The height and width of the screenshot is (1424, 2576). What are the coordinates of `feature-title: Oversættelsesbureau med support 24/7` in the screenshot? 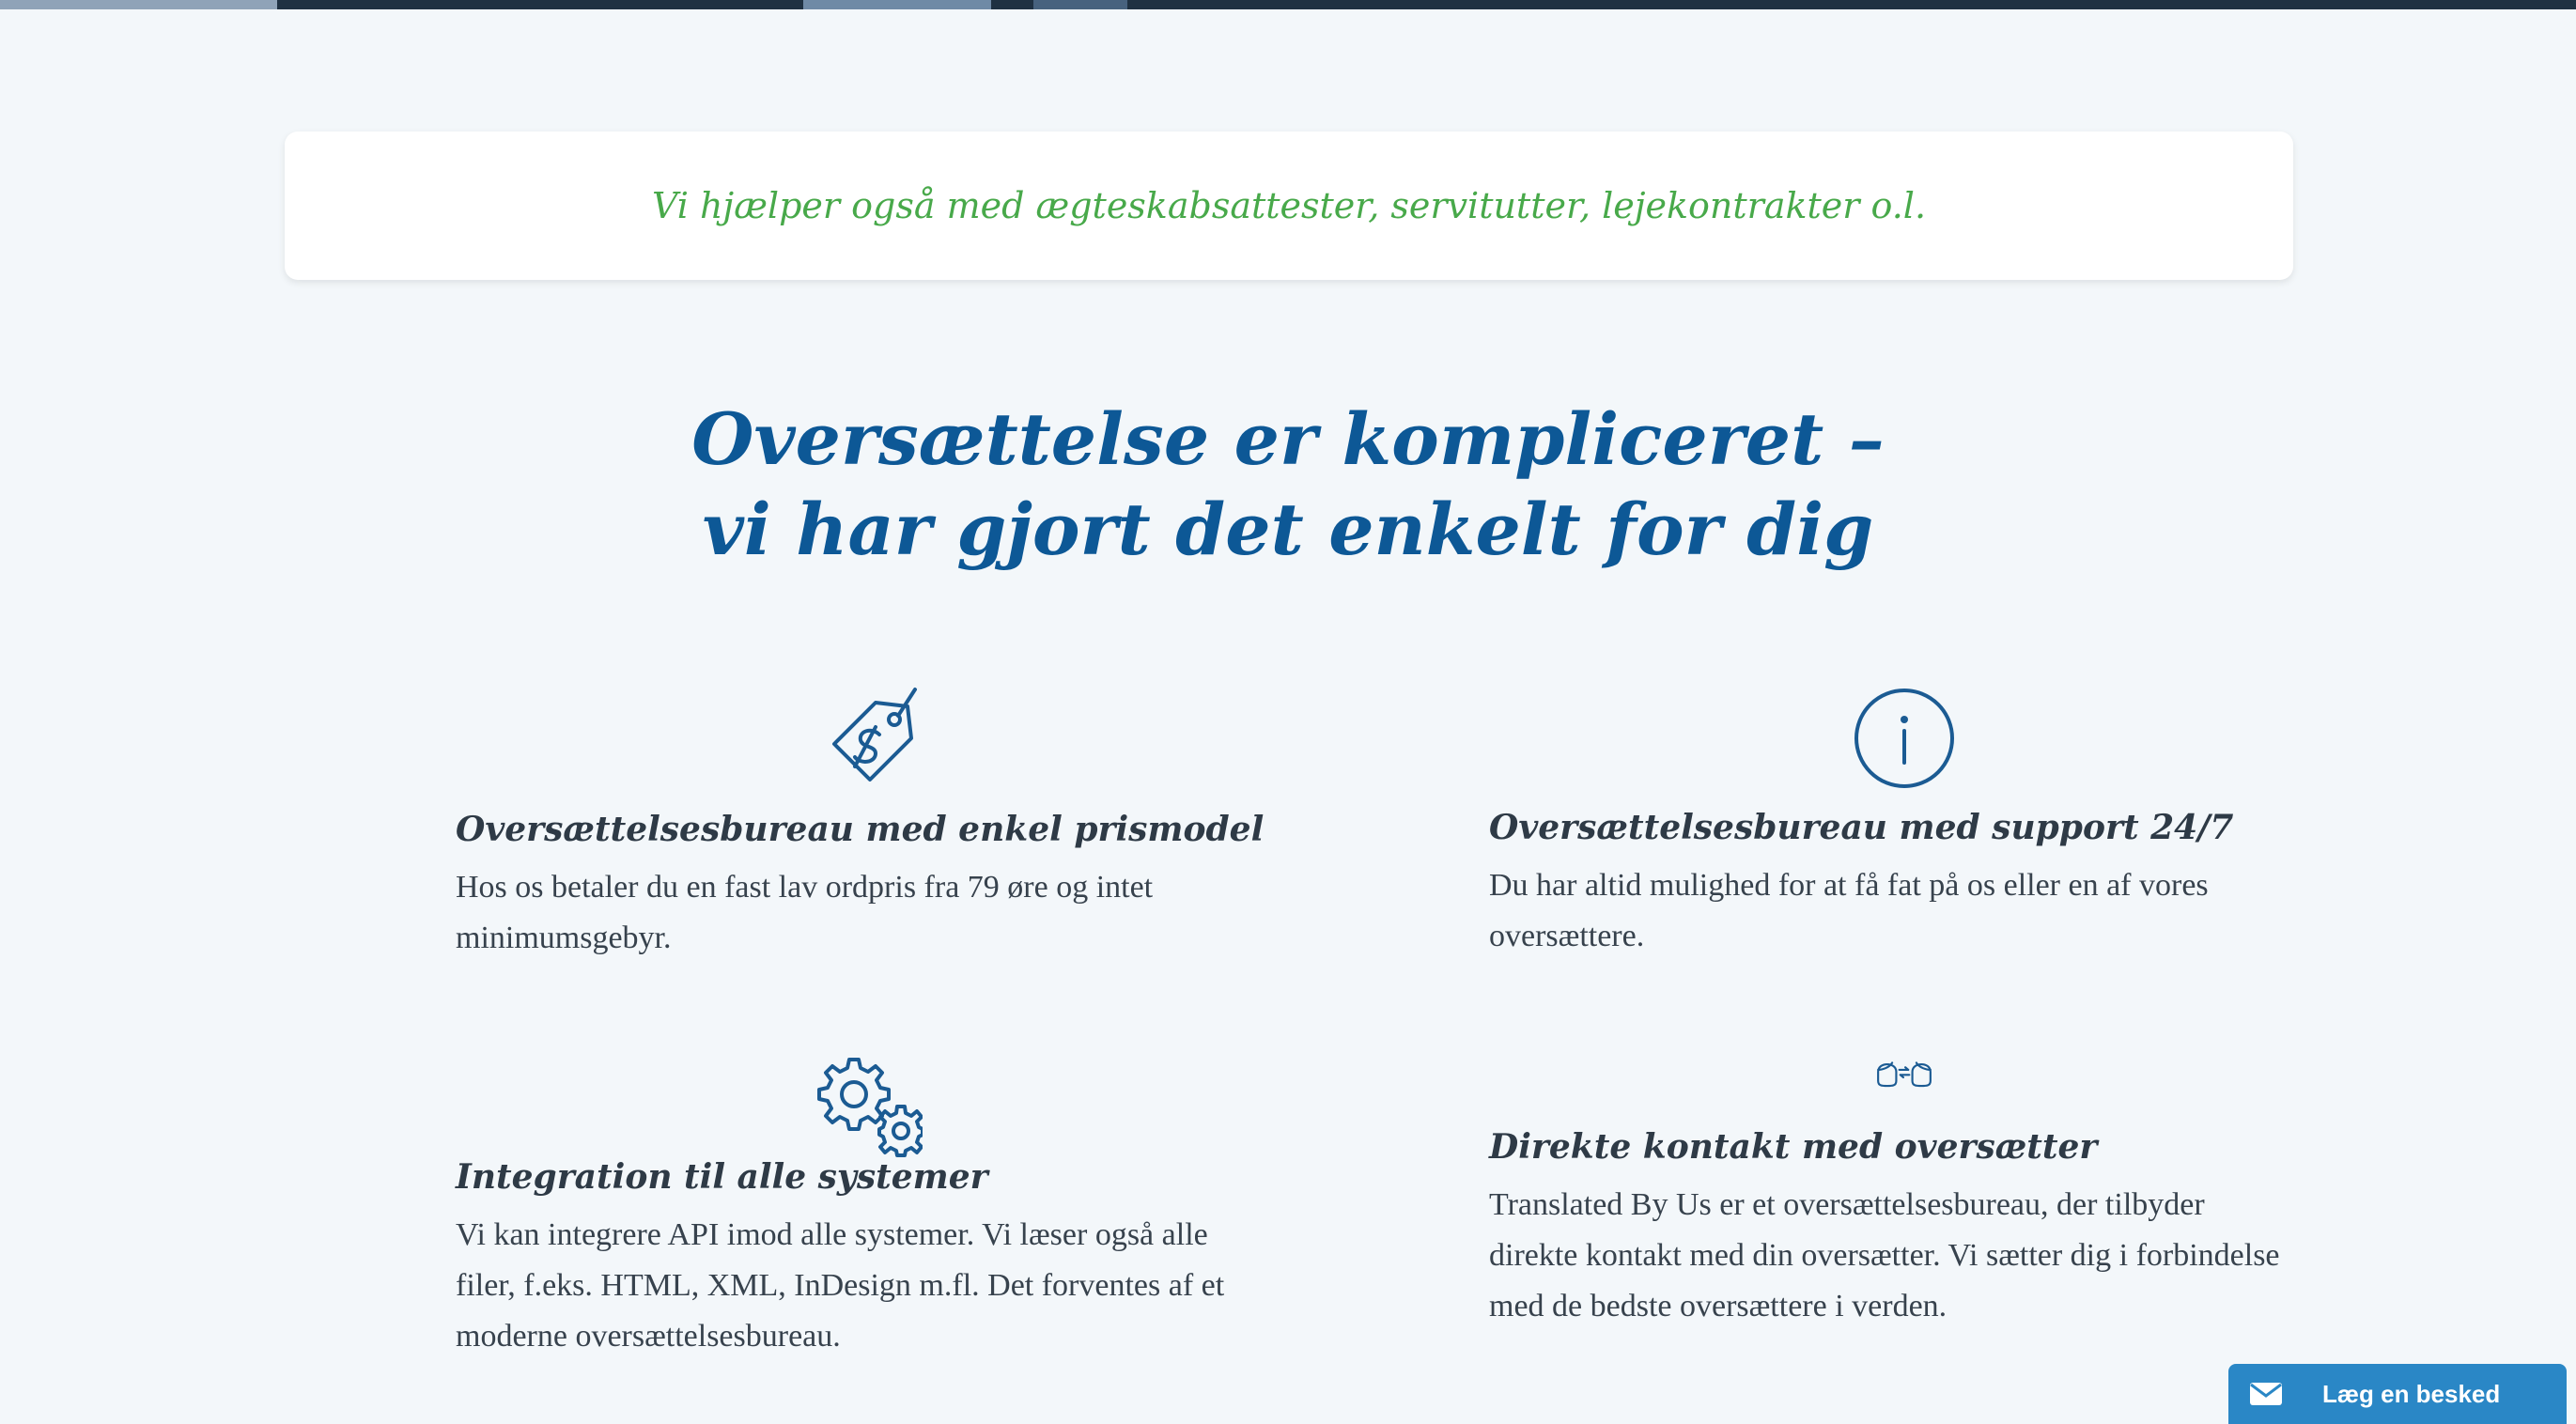 It's located at (1862, 828).